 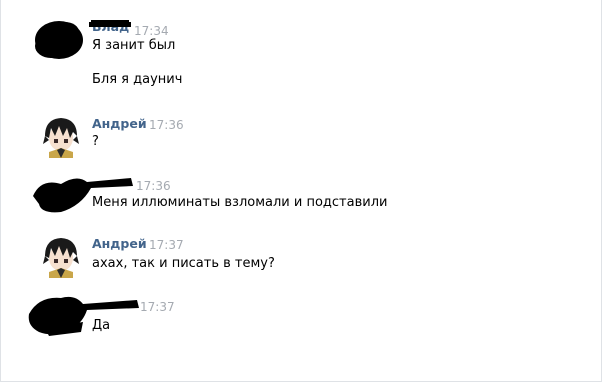 I want to click on message-text: Бля я даунич, so click(x=137, y=79).